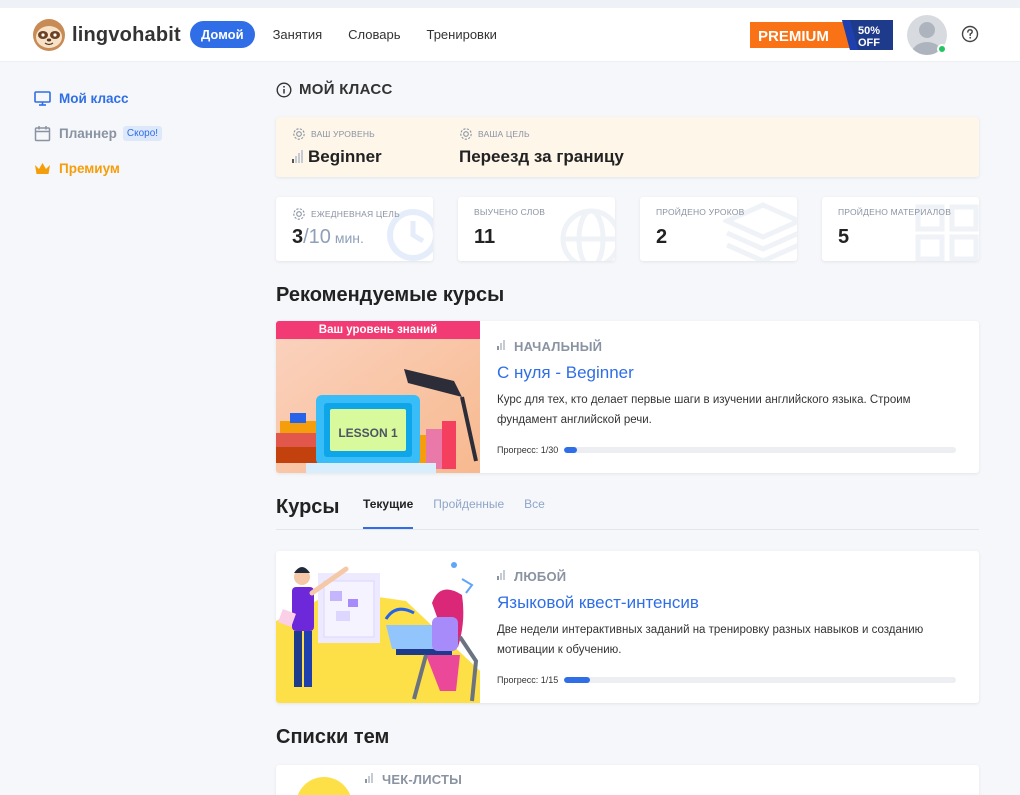 The width and height of the screenshot is (1020, 795). What do you see at coordinates (345, 156) in the screenshot?
I see `level-value: Beginner` at bounding box center [345, 156].